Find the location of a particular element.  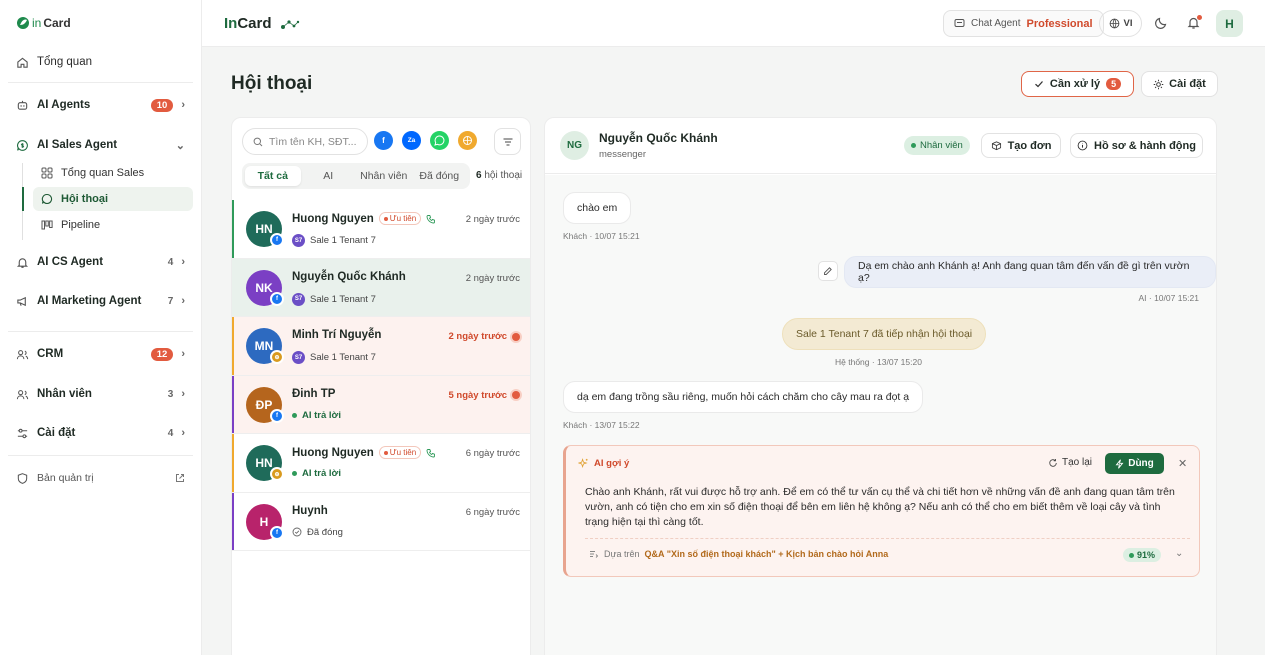

plan-name: Professional is located at coordinates (1059, 23).